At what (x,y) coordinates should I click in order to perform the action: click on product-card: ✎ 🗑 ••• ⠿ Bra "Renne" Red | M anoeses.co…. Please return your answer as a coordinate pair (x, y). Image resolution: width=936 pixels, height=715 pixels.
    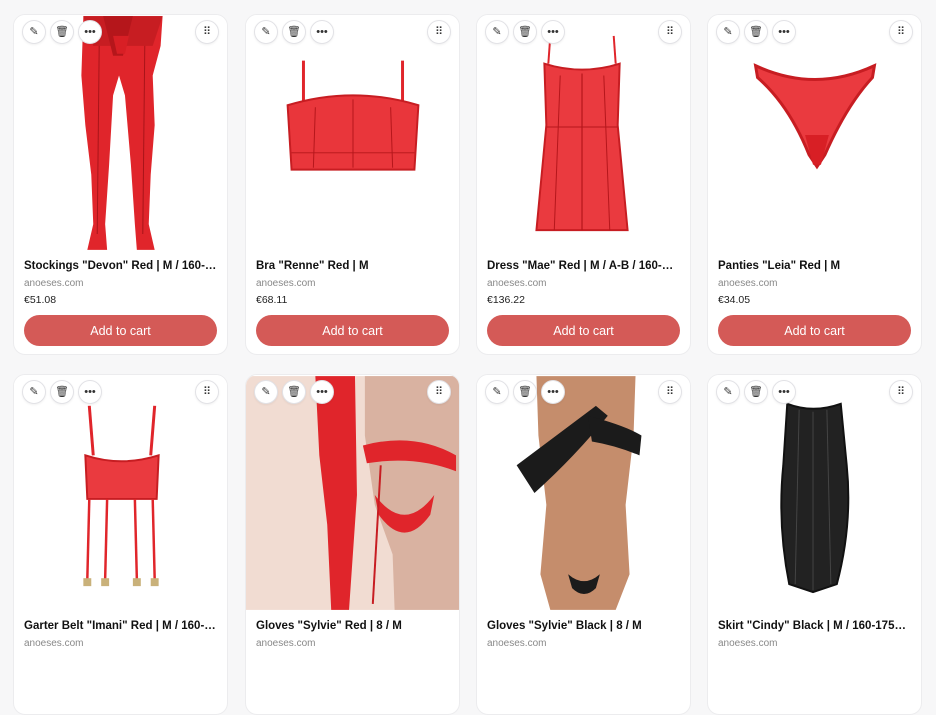
    Looking at the image, I should click on (352, 184).